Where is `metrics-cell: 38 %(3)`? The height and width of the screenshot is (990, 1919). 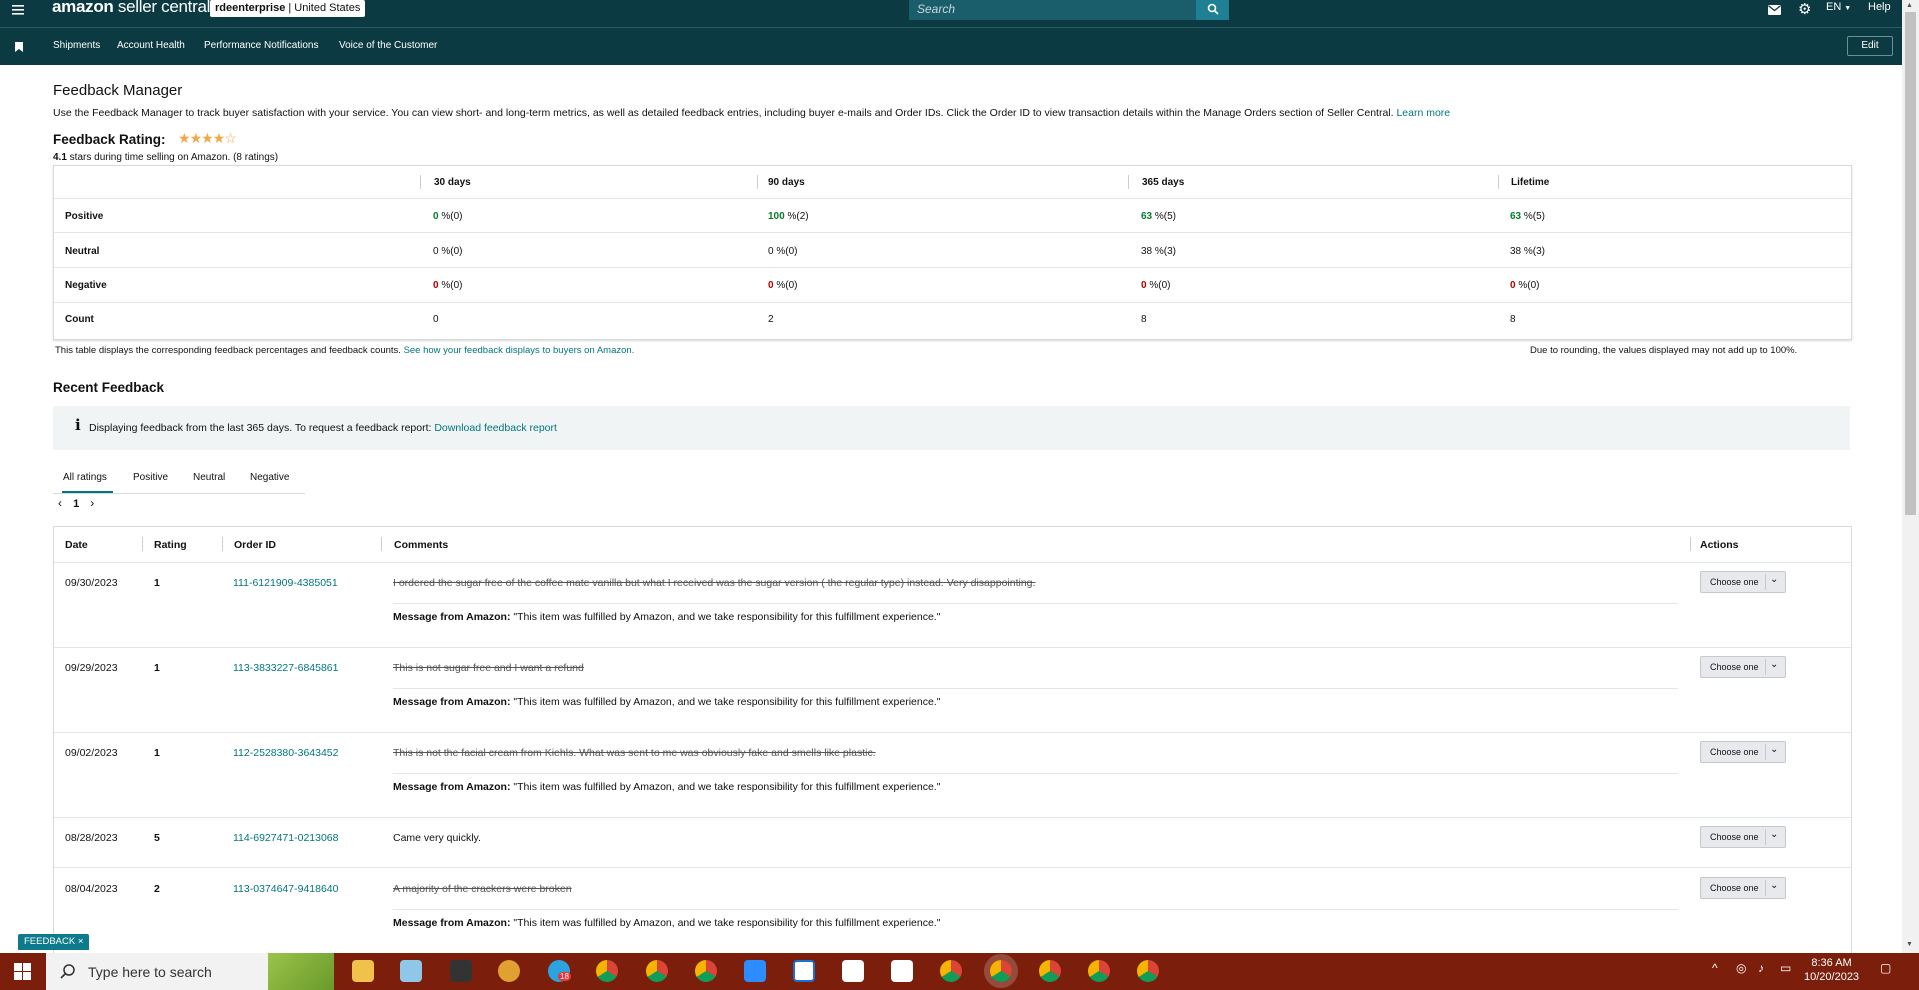 metrics-cell: 38 %(3) is located at coordinates (1527, 251).